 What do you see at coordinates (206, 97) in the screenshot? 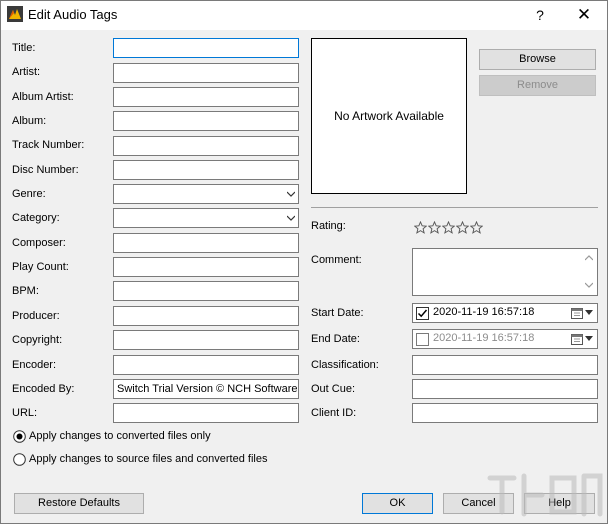
I see `album-artist-input` at bounding box center [206, 97].